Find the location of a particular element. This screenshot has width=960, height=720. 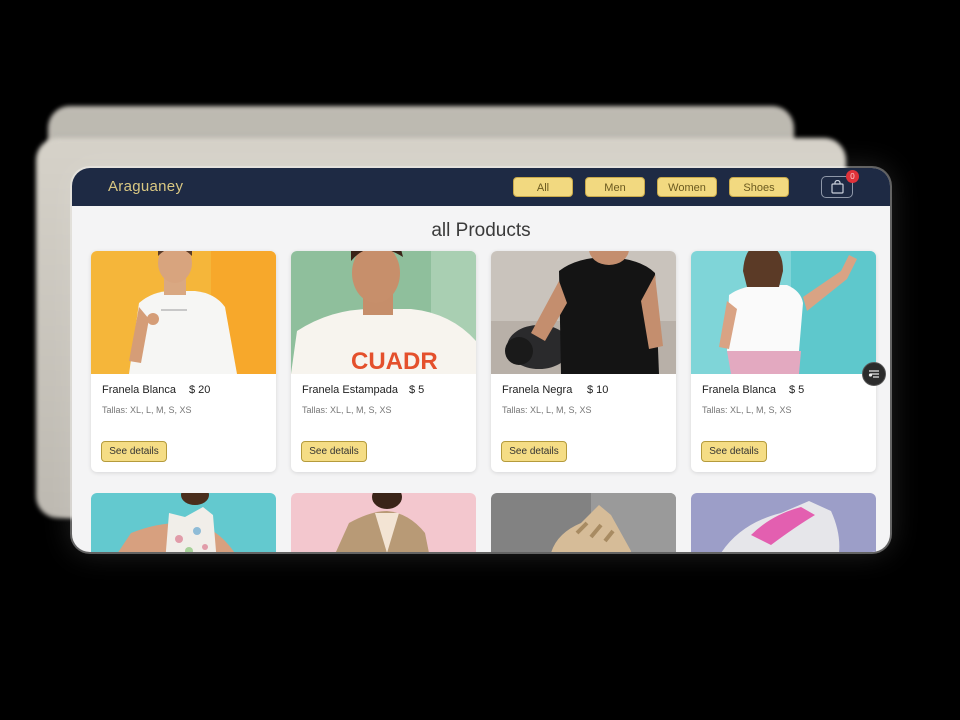

product-image: CUADR is located at coordinates (383, 312).